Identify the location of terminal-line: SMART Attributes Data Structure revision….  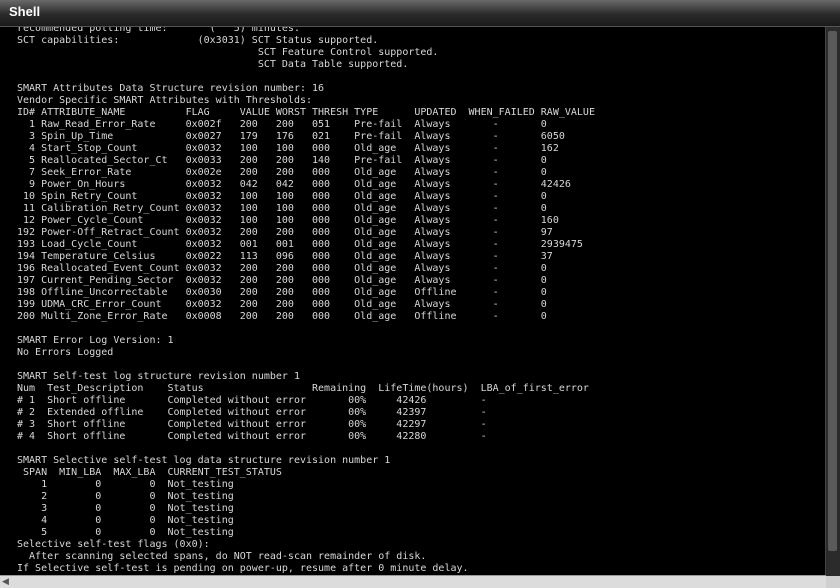
(171, 88).